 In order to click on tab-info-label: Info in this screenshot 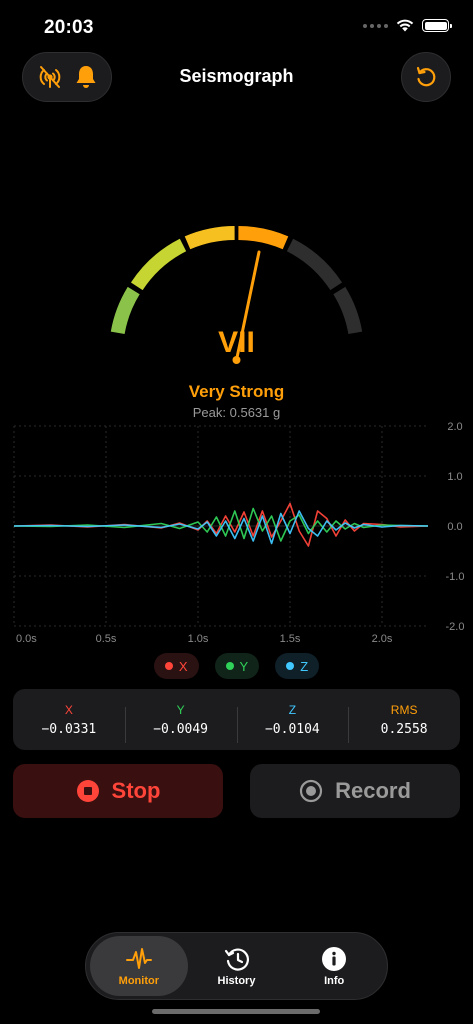, I will do `click(334, 980)`.